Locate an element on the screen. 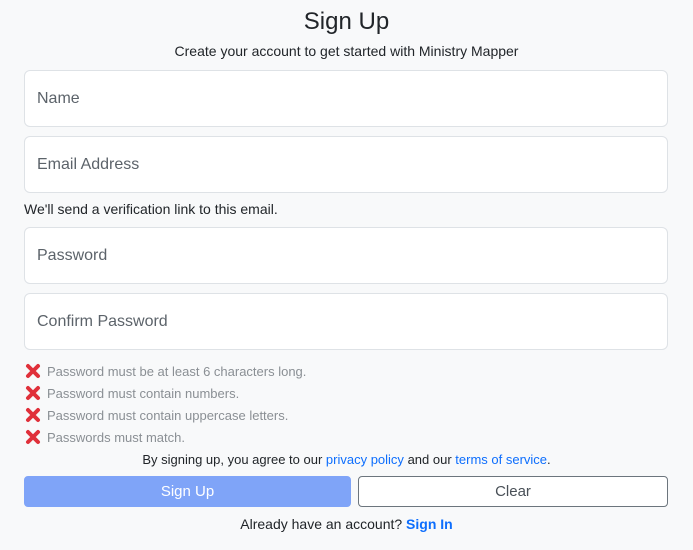  password-rule-match: Passwords must match. is located at coordinates (165, 437).